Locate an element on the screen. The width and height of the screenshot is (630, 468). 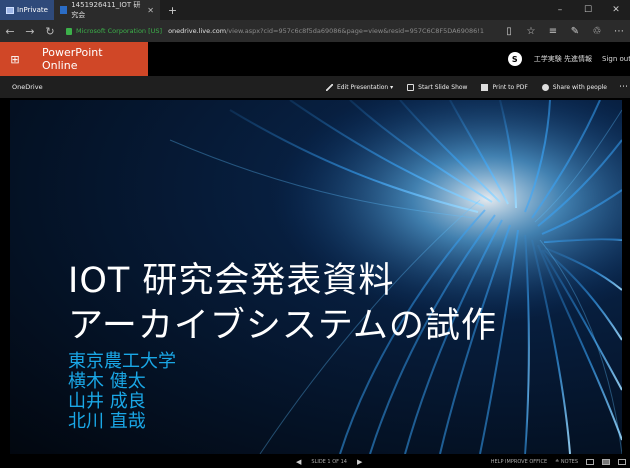
favorite-star-icon: ☆ is located at coordinates (531, 31).